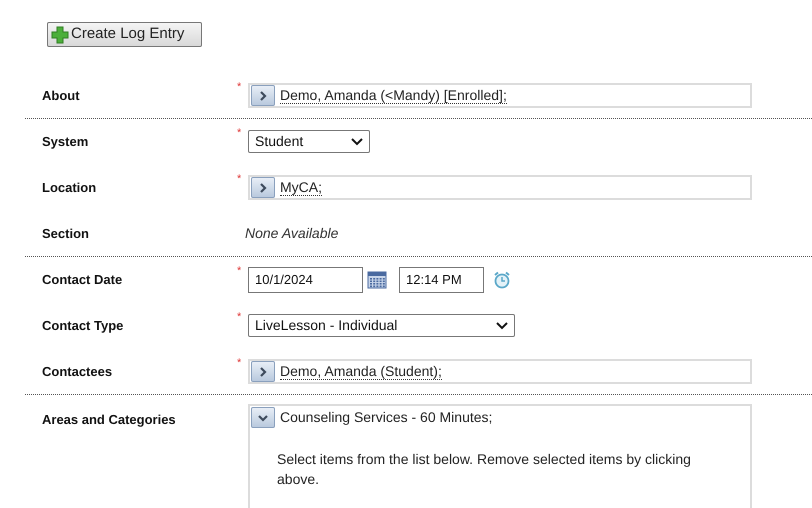 The image size is (812, 508). What do you see at coordinates (82, 279) in the screenshot?
I see `field-label: Contact Date` at bounding box center [82, 279].